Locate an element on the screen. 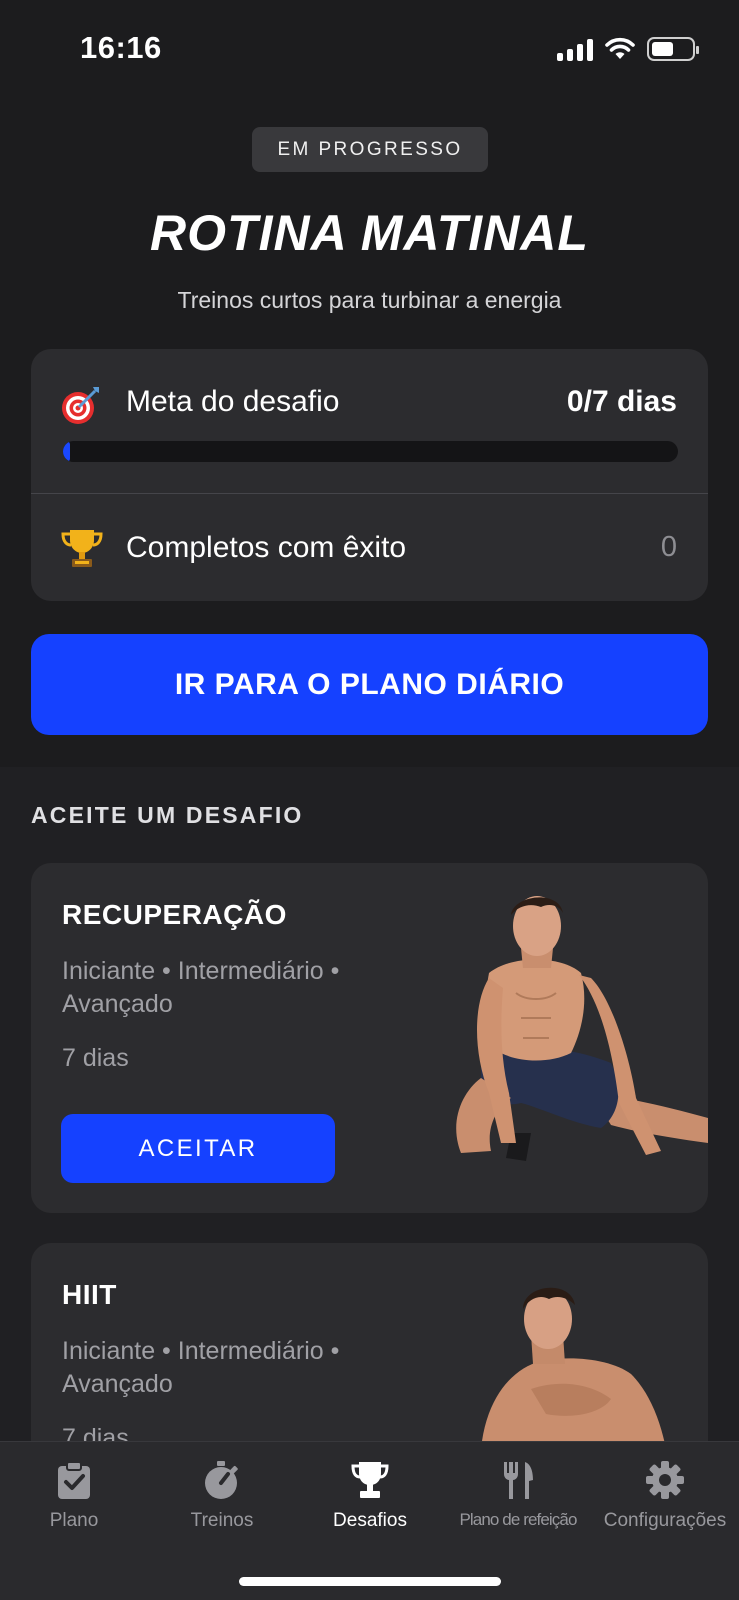 Image resolution: width=739 pixels, height=1600 pixels. tab-treinos: Treinos is located at coordinates (222, 1497).